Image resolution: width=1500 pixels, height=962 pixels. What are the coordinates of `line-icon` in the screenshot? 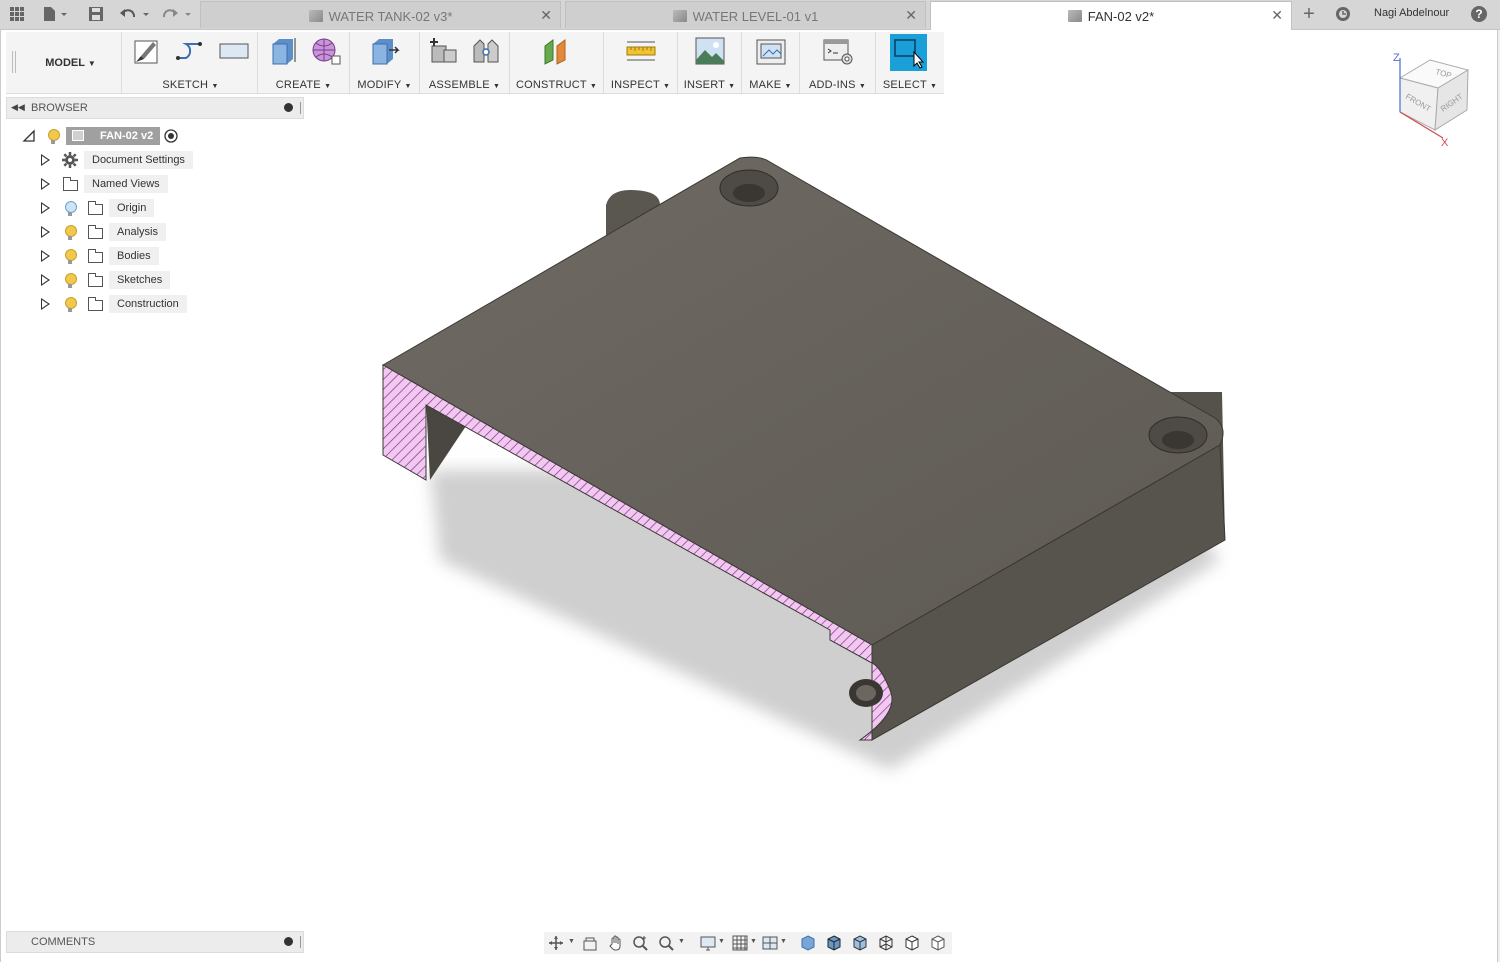 It's located at (190, 51).